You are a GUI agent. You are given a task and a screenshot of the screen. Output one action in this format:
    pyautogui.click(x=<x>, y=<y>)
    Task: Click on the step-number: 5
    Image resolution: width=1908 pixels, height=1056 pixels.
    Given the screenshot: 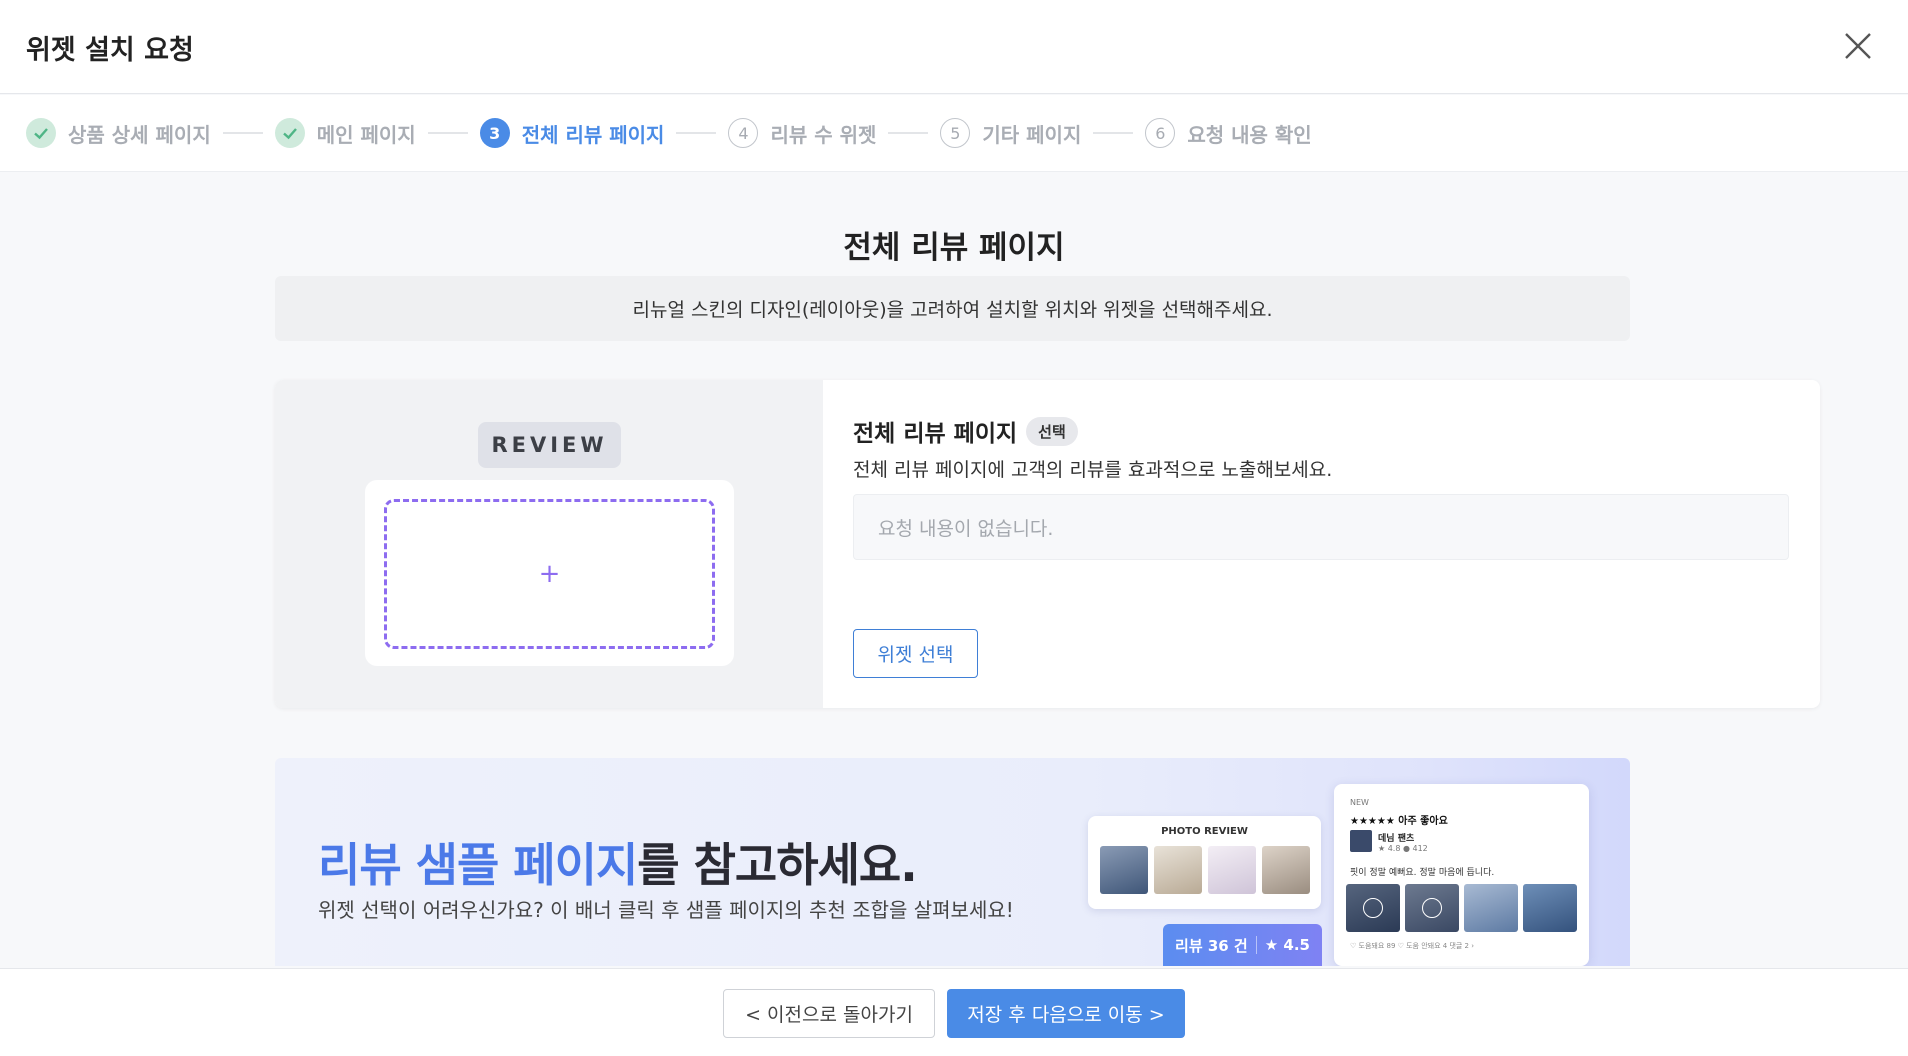 What is the action you would take?
    pyautogui.click(x=955, y=133)
    